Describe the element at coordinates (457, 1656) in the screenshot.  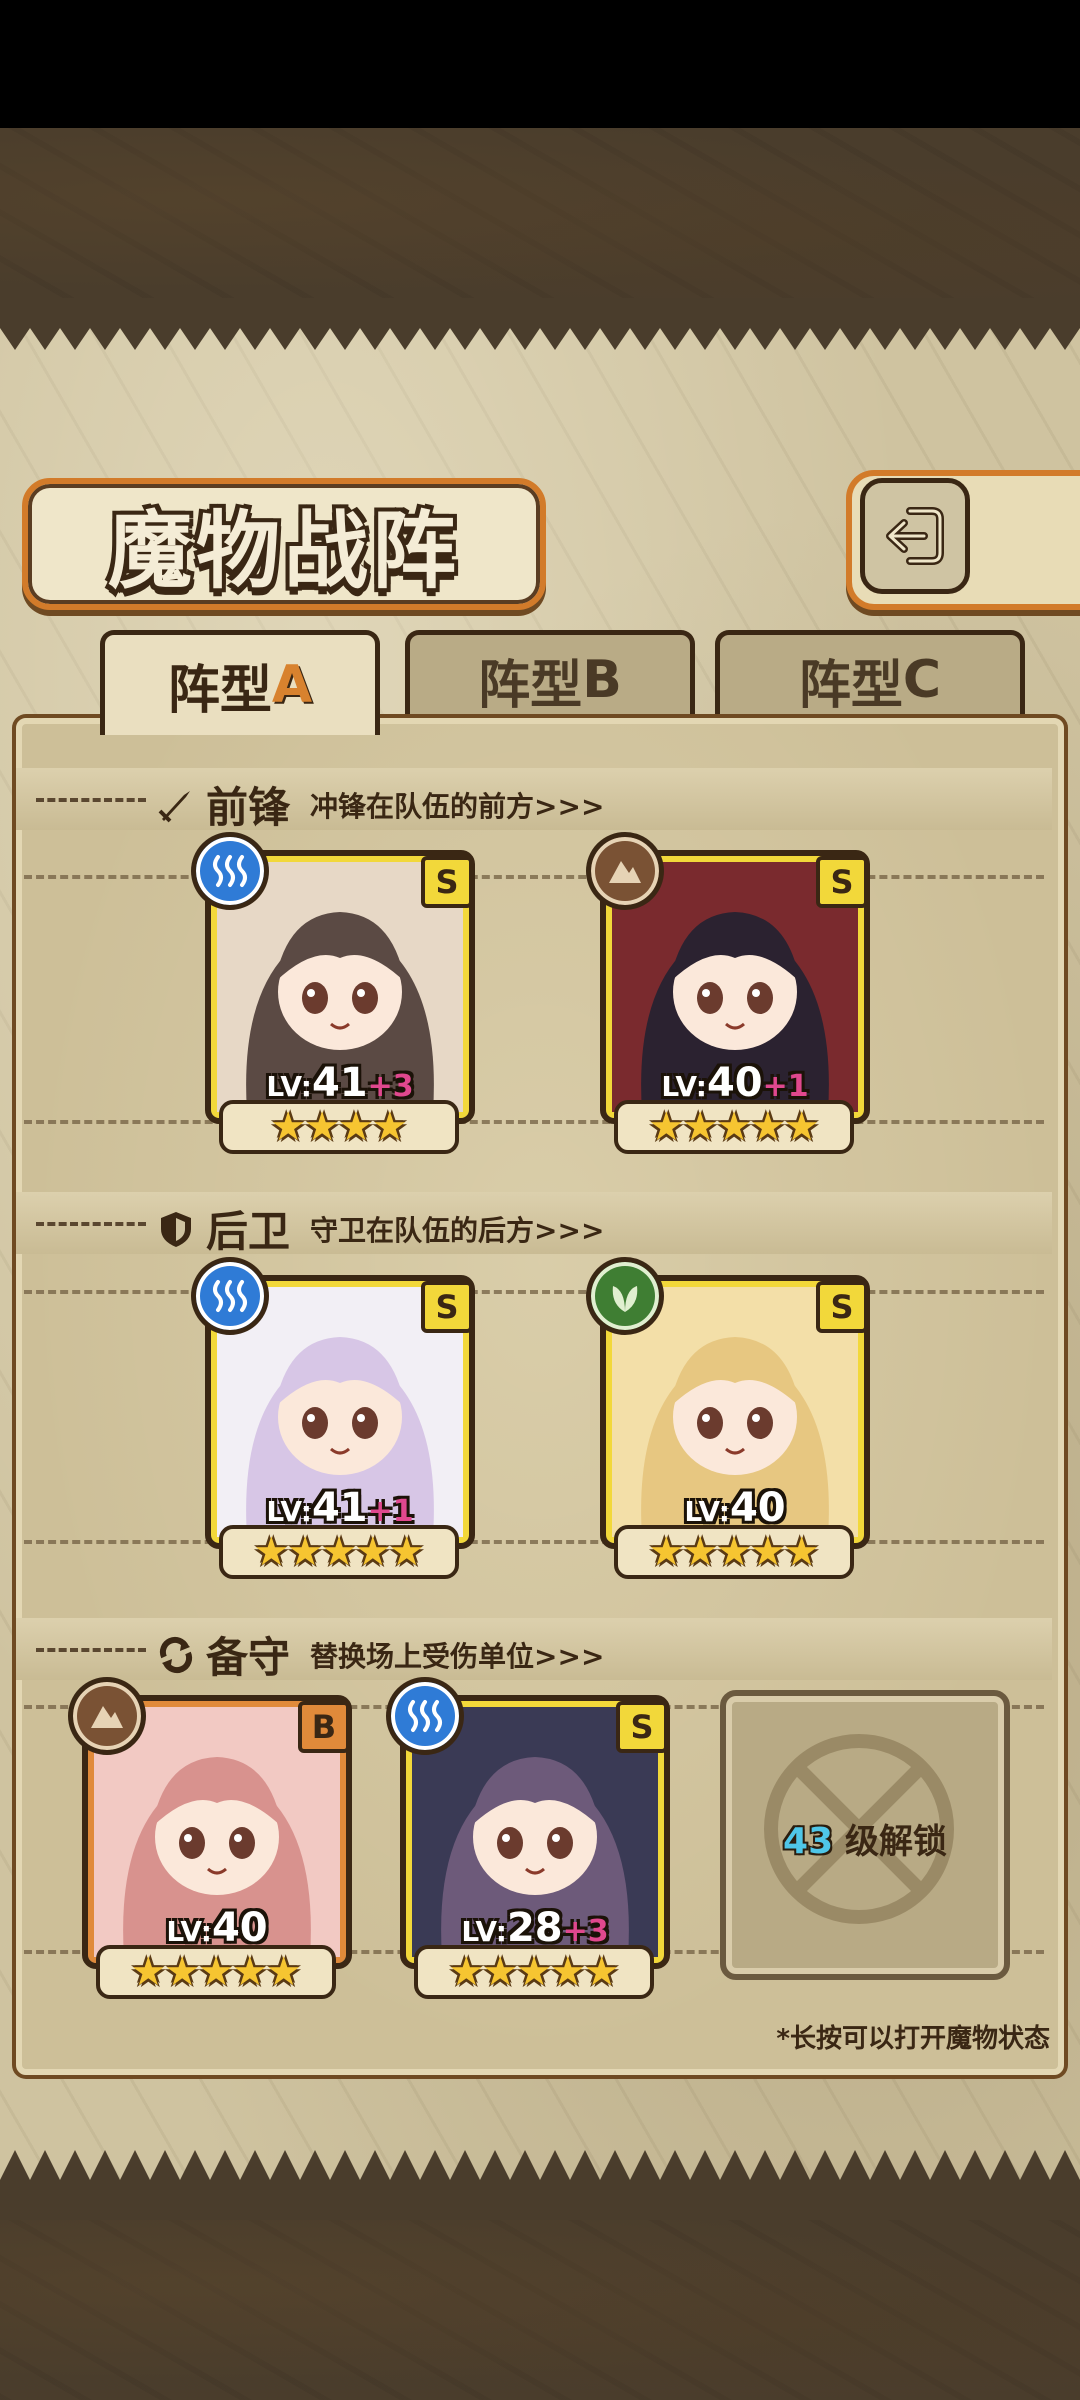
I see `section-desc: 替换场上受伤单位>>>` at that location.